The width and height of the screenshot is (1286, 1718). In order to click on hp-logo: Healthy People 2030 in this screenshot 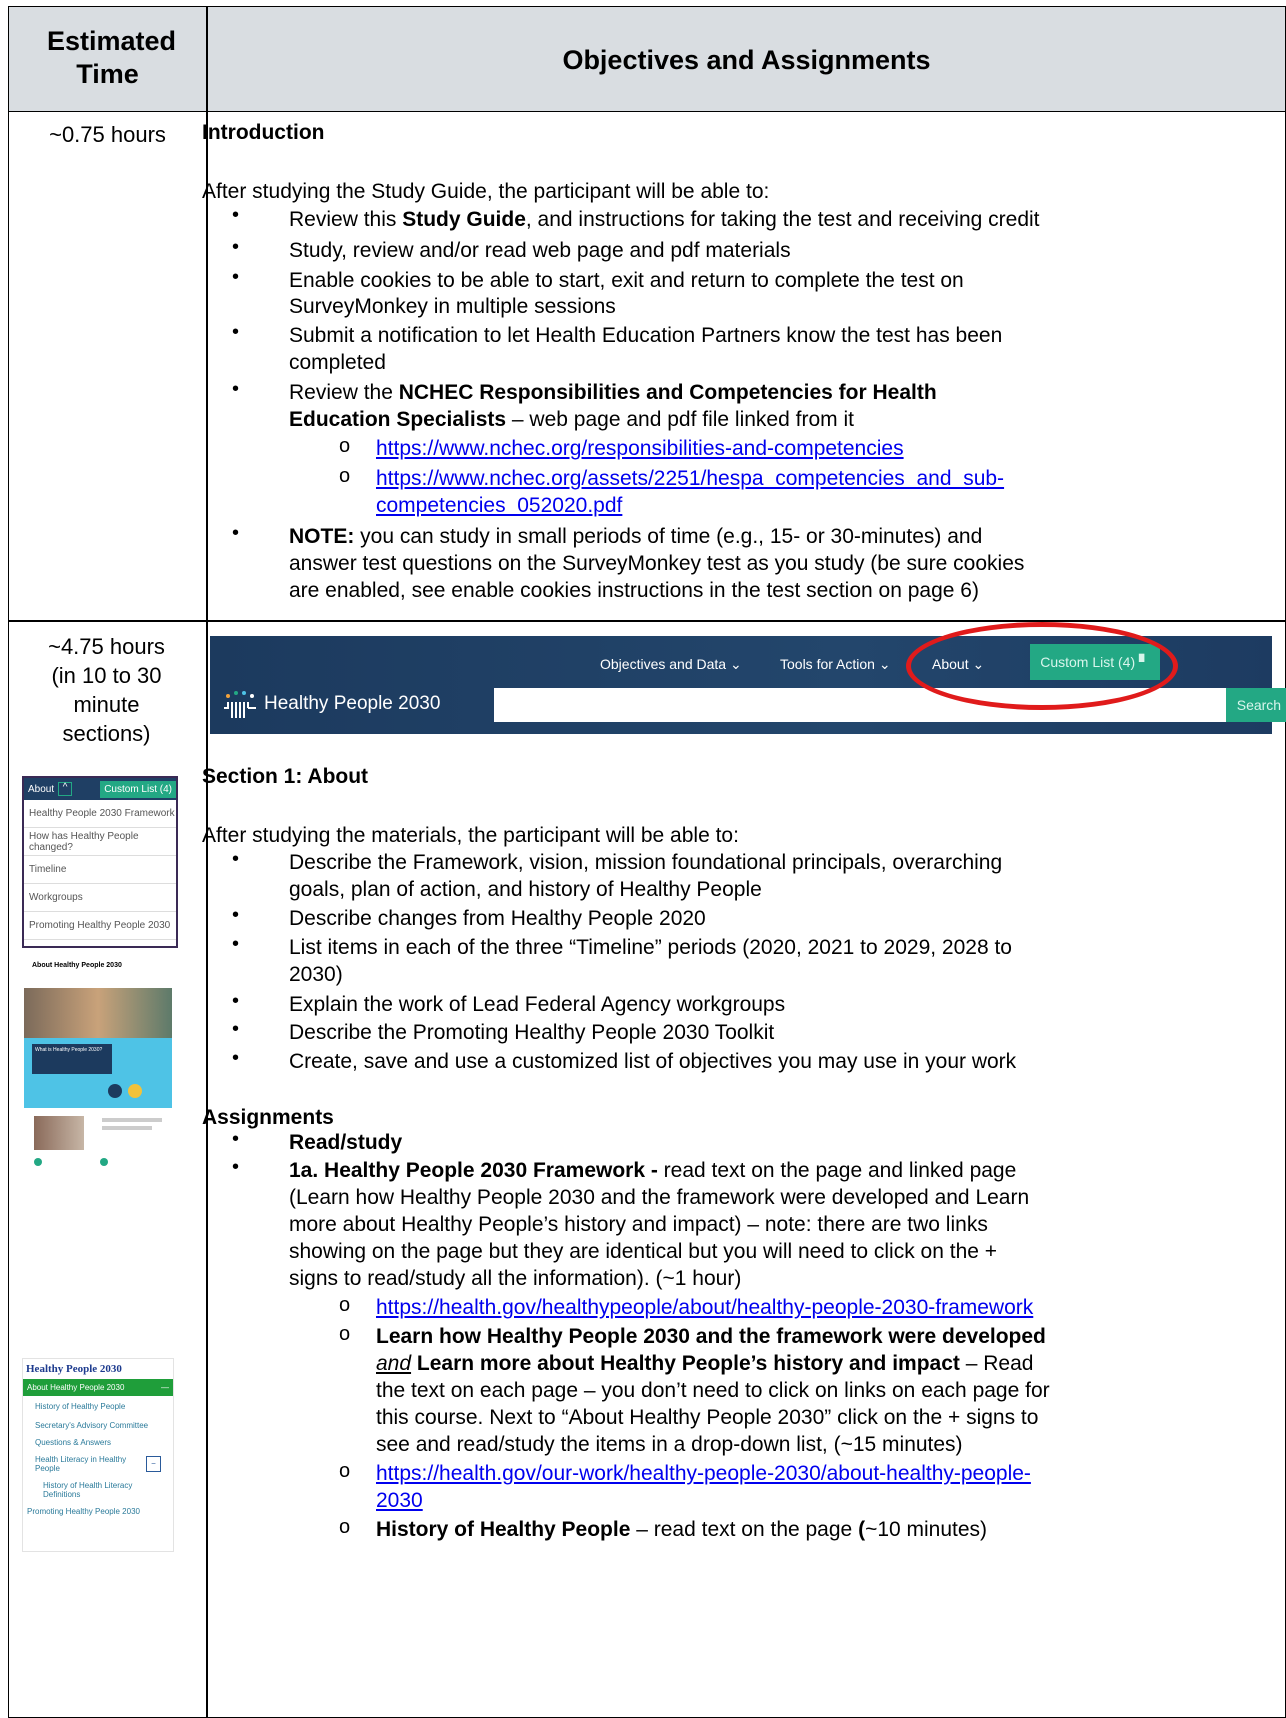, I will do `click(331, 704)`.